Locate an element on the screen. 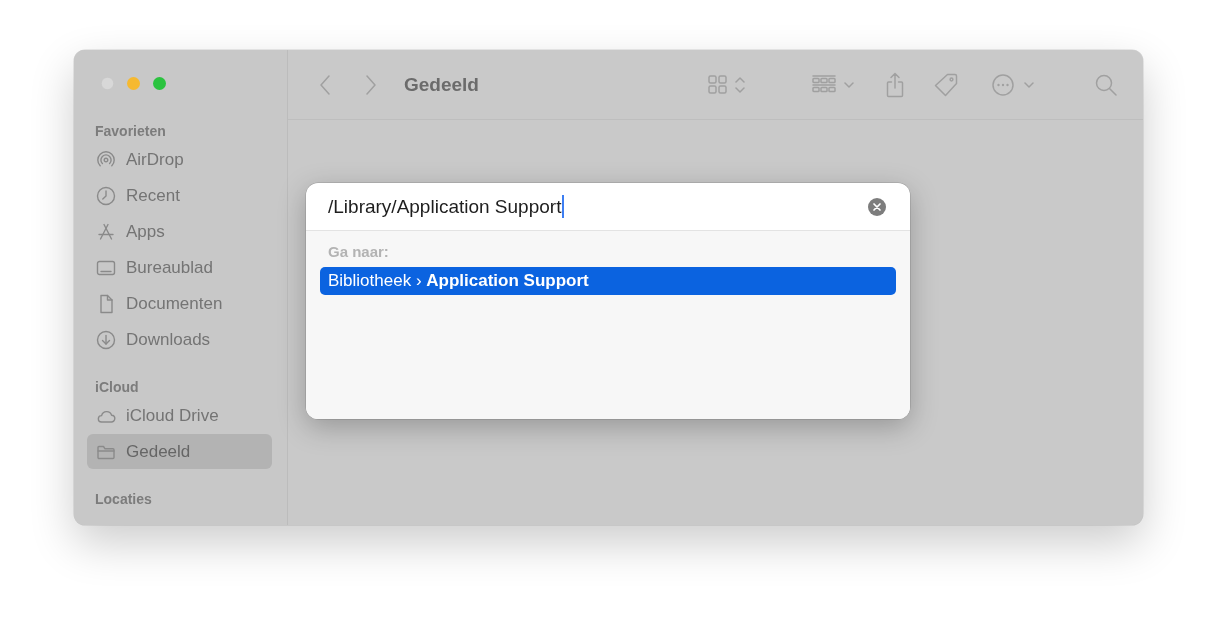  minimize-dot-icon is located at coordinates (133, 83).